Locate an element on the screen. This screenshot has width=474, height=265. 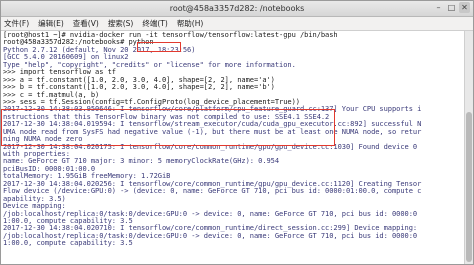
menu-search: 搜索(S) is located at coordinates (121, 23).